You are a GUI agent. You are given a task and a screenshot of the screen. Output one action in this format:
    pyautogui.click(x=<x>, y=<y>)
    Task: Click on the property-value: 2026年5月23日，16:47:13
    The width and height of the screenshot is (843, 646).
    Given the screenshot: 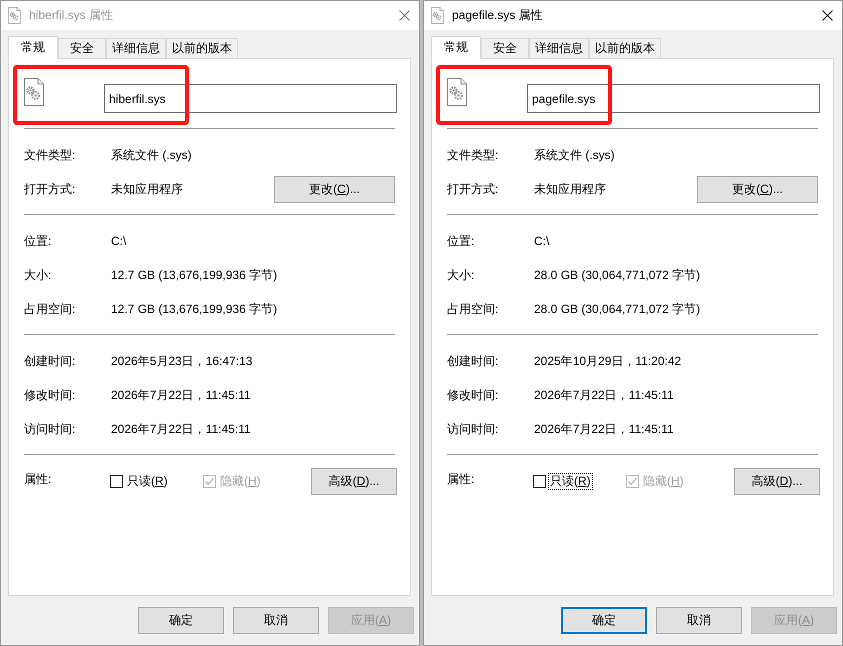 What is the action you would take?
    pyautogui.click(x=182, y=361)
    